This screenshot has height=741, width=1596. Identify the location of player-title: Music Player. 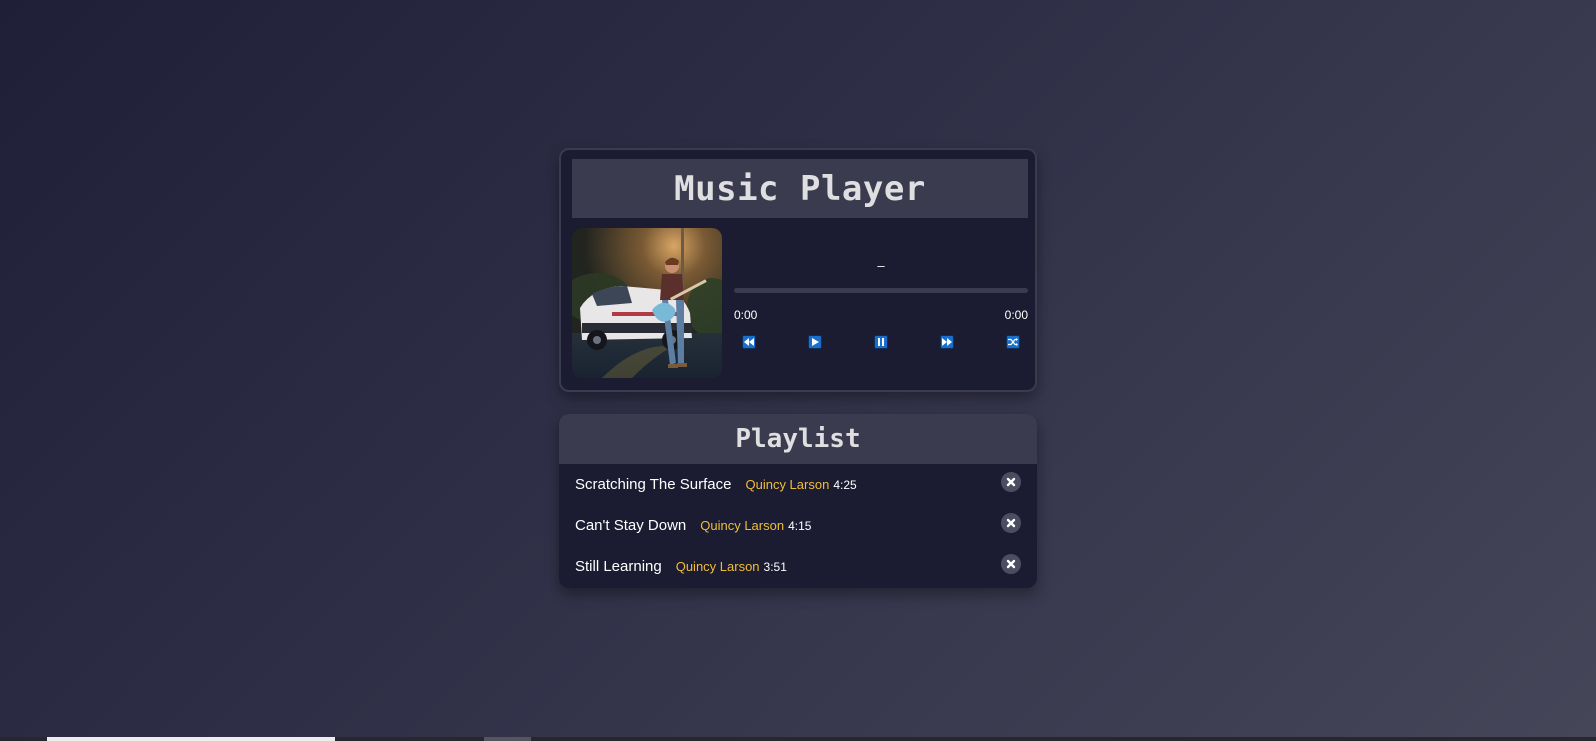
(800, 188).